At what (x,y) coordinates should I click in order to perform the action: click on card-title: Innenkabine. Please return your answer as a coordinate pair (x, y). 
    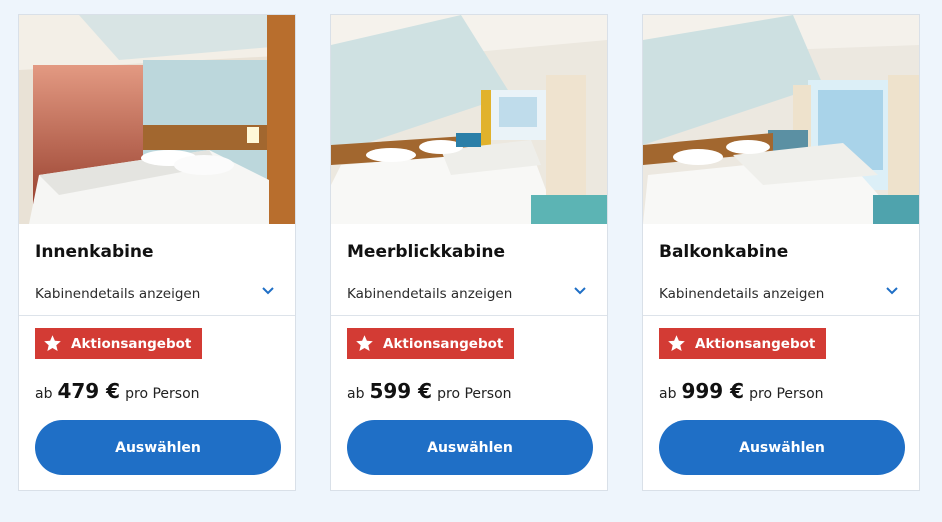
    Looking at the image, I should click on (94, 252).